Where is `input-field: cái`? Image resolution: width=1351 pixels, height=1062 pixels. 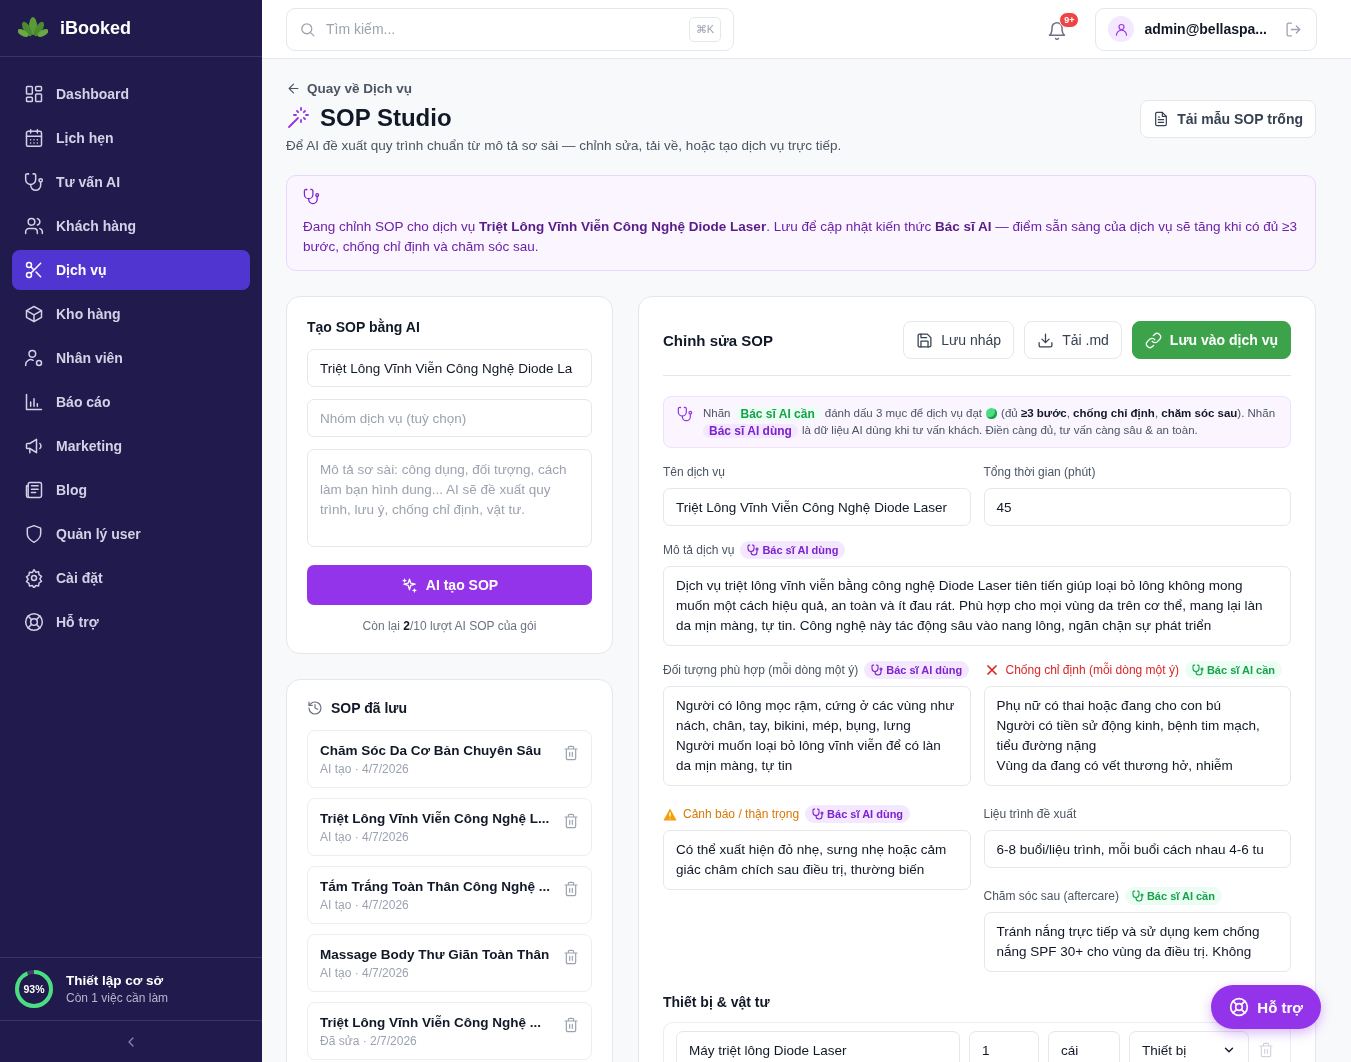
input-field: cái is located at coordinates (1084, 1046).